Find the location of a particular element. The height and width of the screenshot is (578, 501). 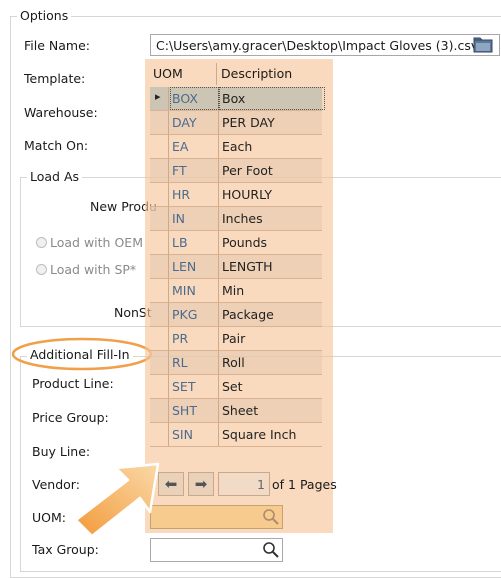

uom-grid-row: SHT Sheet is located at coordinates (236, 411).